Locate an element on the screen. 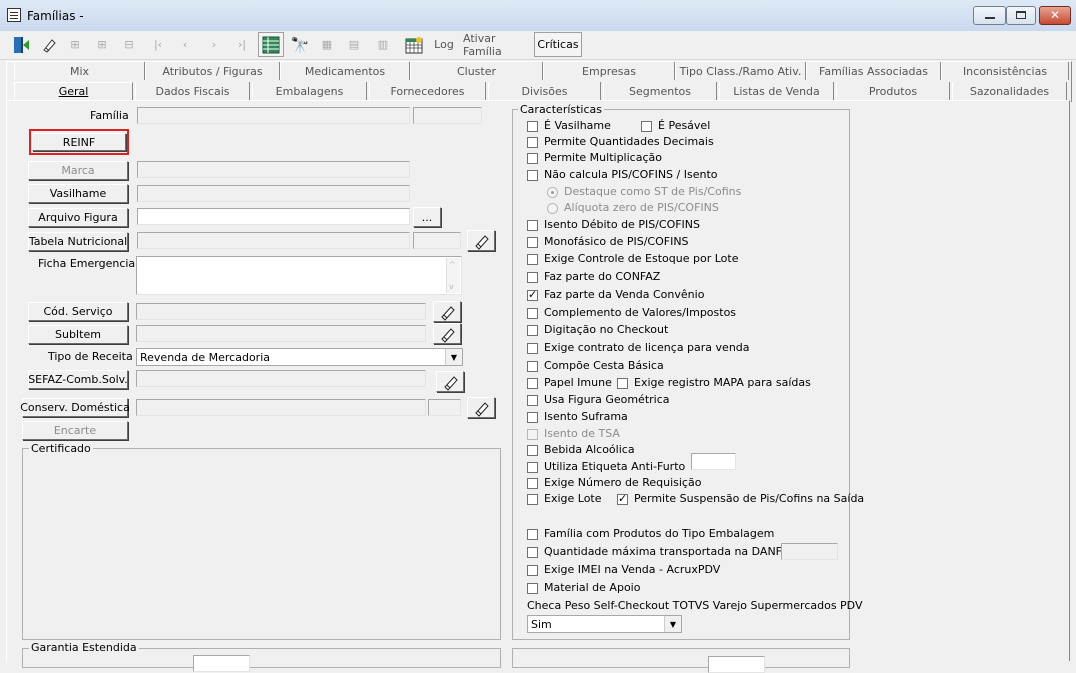 The image size is (1076, 673). criticas-button: Críticas is located at coordinates (558, 44).